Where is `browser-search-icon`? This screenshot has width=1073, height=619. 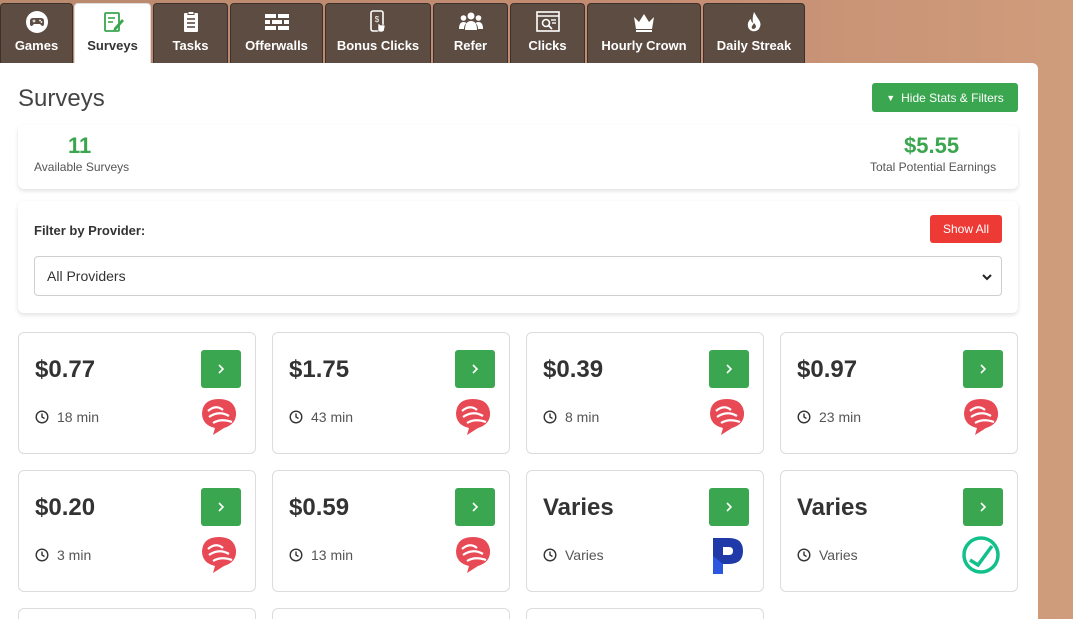
browser-search-icon is located at coordinates (547, 22).